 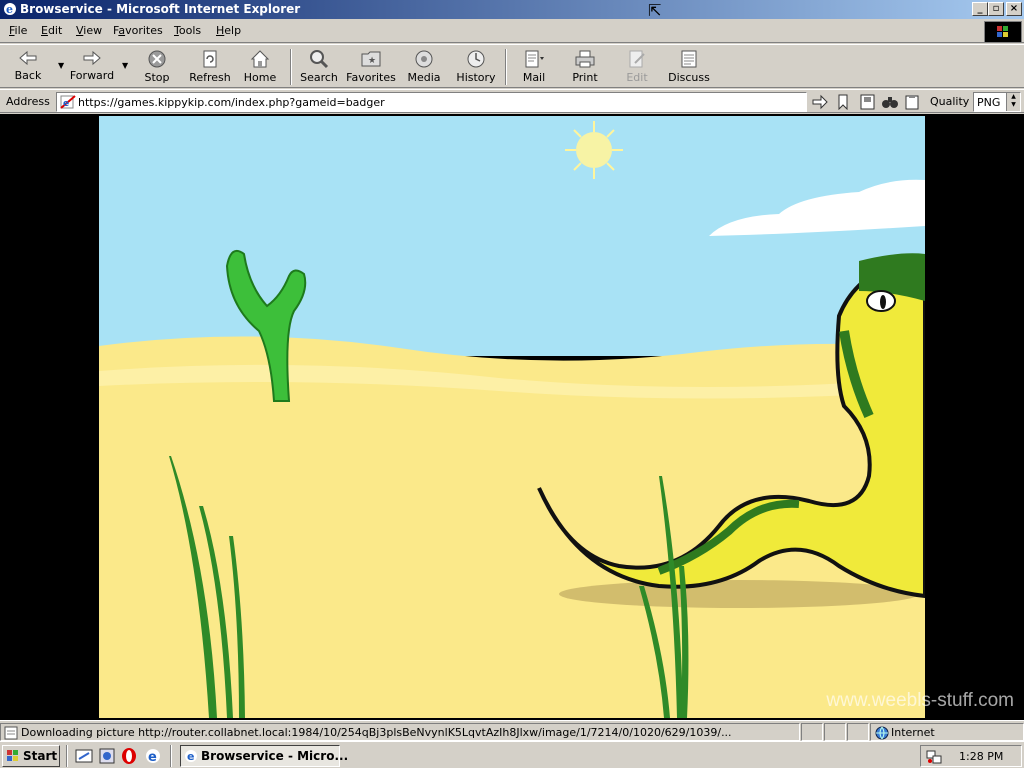 I want to click on menu-file: File, so click(x=18, y=30).